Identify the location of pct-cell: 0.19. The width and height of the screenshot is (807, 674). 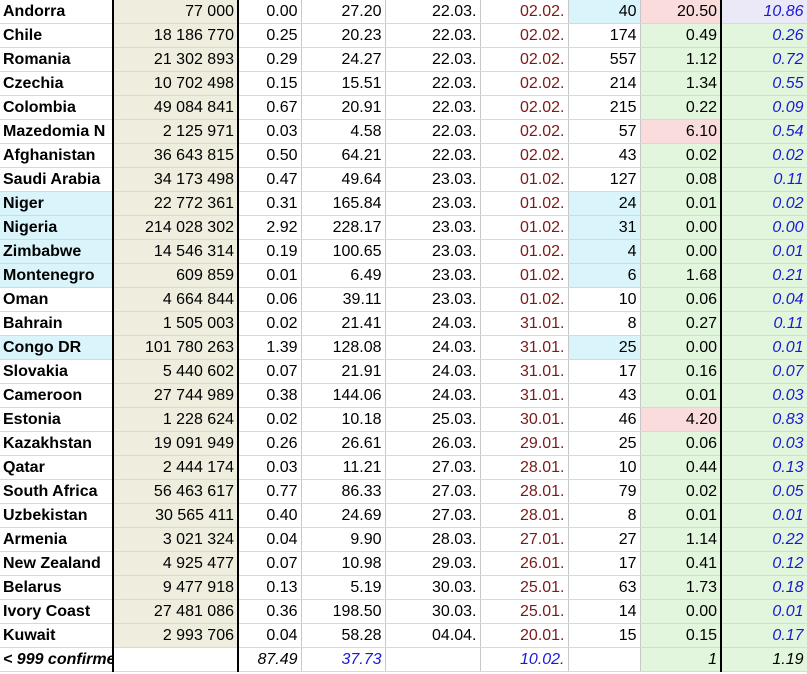
(270, 251).